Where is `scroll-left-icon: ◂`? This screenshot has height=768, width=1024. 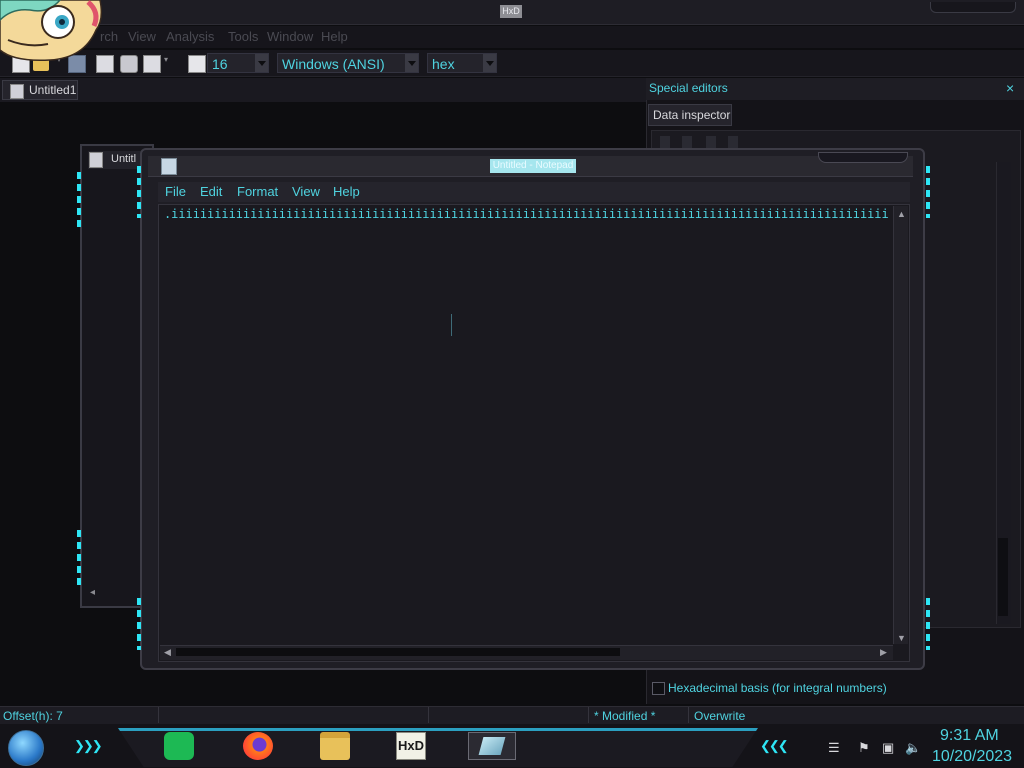
scroll-left-icon: ◂ is located at coordinates (92, 592).